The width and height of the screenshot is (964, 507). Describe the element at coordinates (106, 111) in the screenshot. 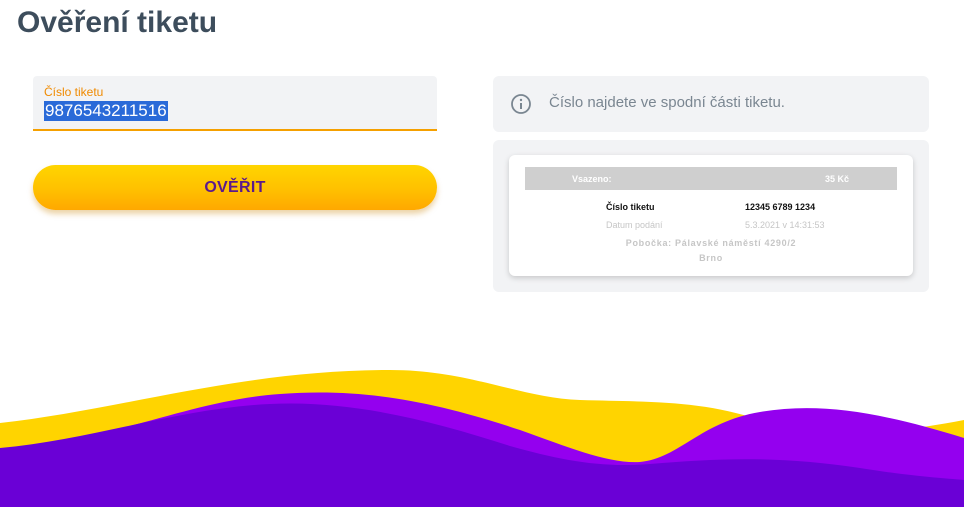

I see `ticket-number-input: 9876543211516` at that location.